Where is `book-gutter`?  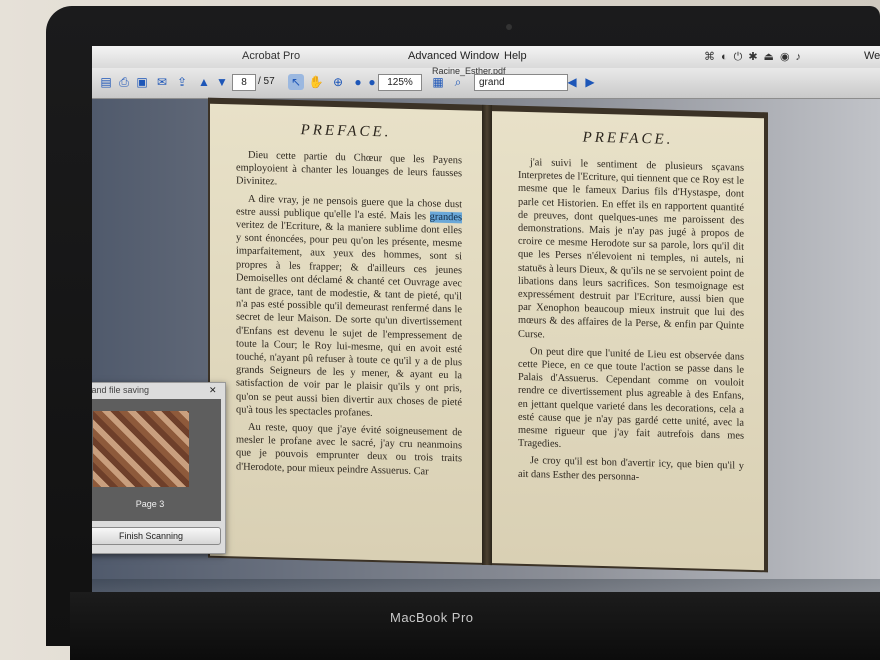
book-gutter is located at coordinates (487, 335).